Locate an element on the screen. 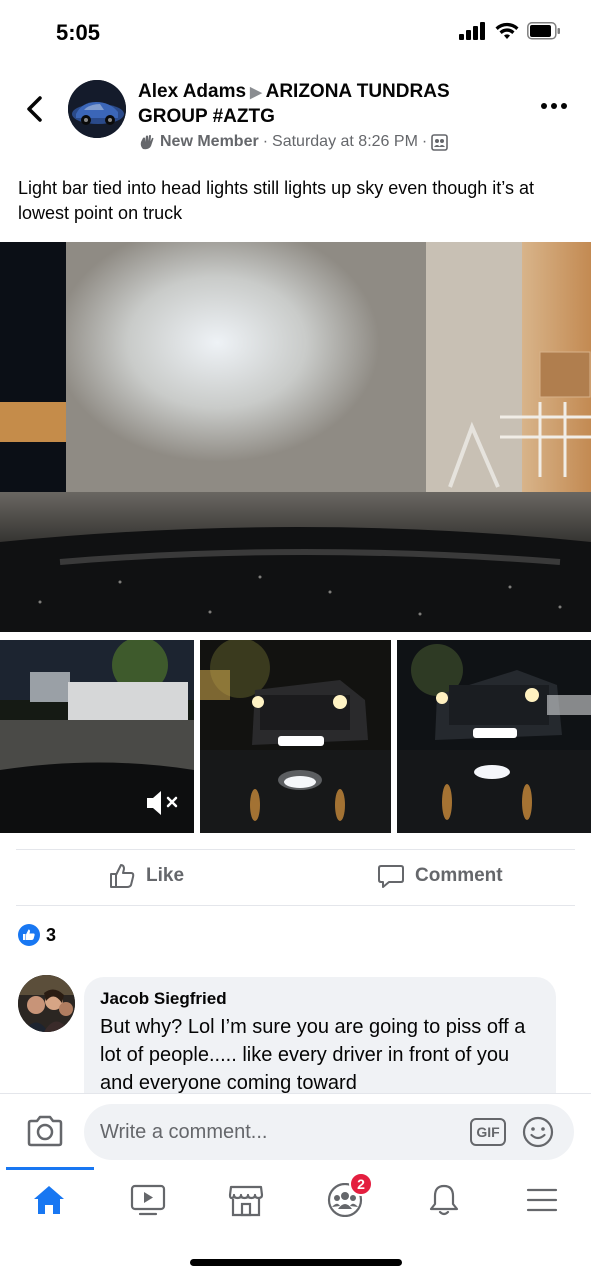 The height and width of the screenshot is (1279, 591). gif-icon: GIF is located at coordinates (488, 1132).